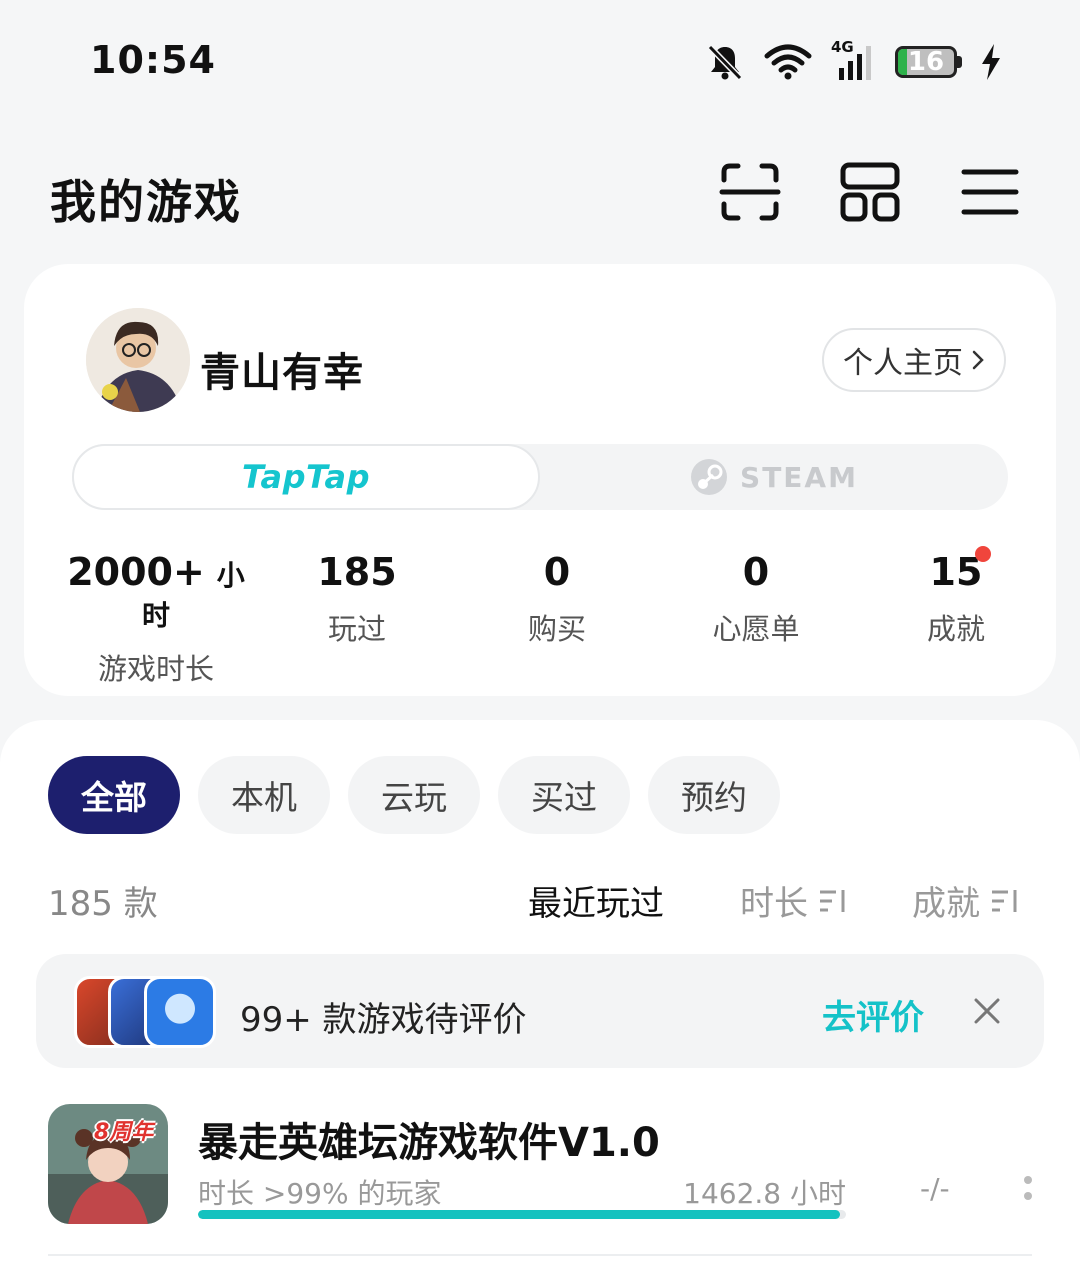  What do you see at coordinates (991, 62) in the screenshot?
I see `charging-icon` at bounding box center [991, 62].